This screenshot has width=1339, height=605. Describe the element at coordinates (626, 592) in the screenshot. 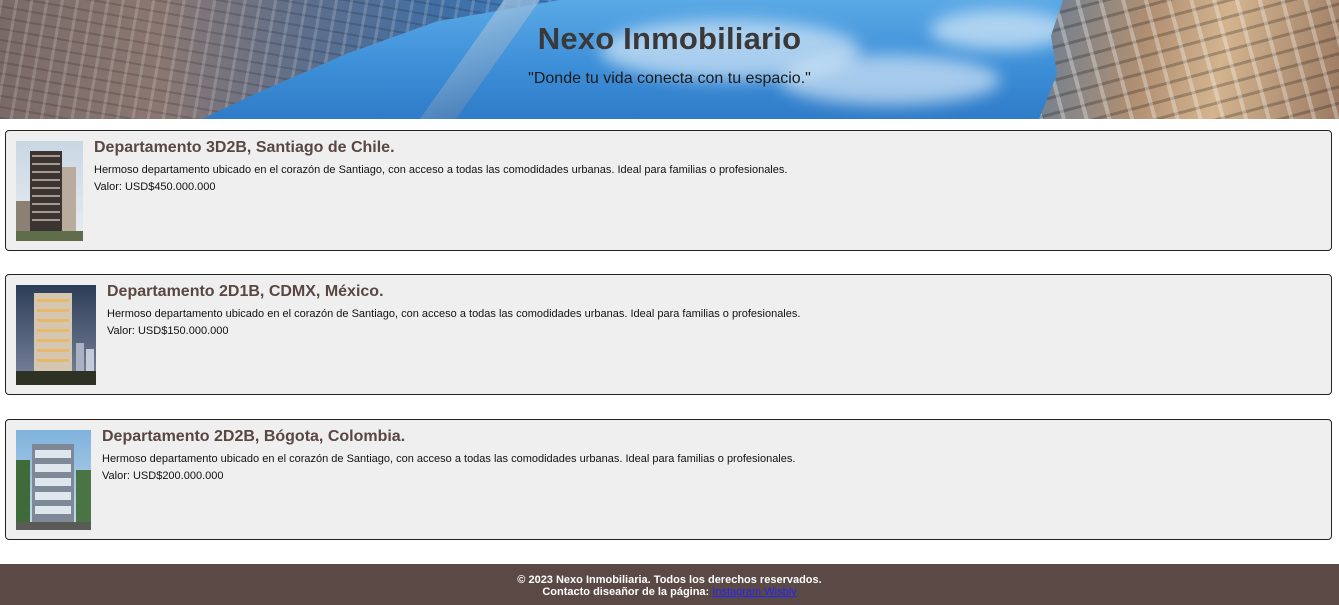

I see `footer-contact-label: Contacto diseañor de la página:` at that location.